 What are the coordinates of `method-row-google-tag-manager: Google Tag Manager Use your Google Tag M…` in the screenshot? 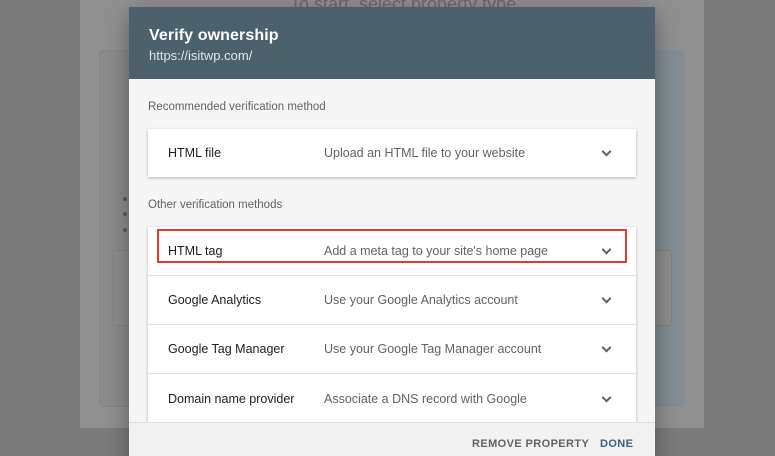 It's located at (392, 349).